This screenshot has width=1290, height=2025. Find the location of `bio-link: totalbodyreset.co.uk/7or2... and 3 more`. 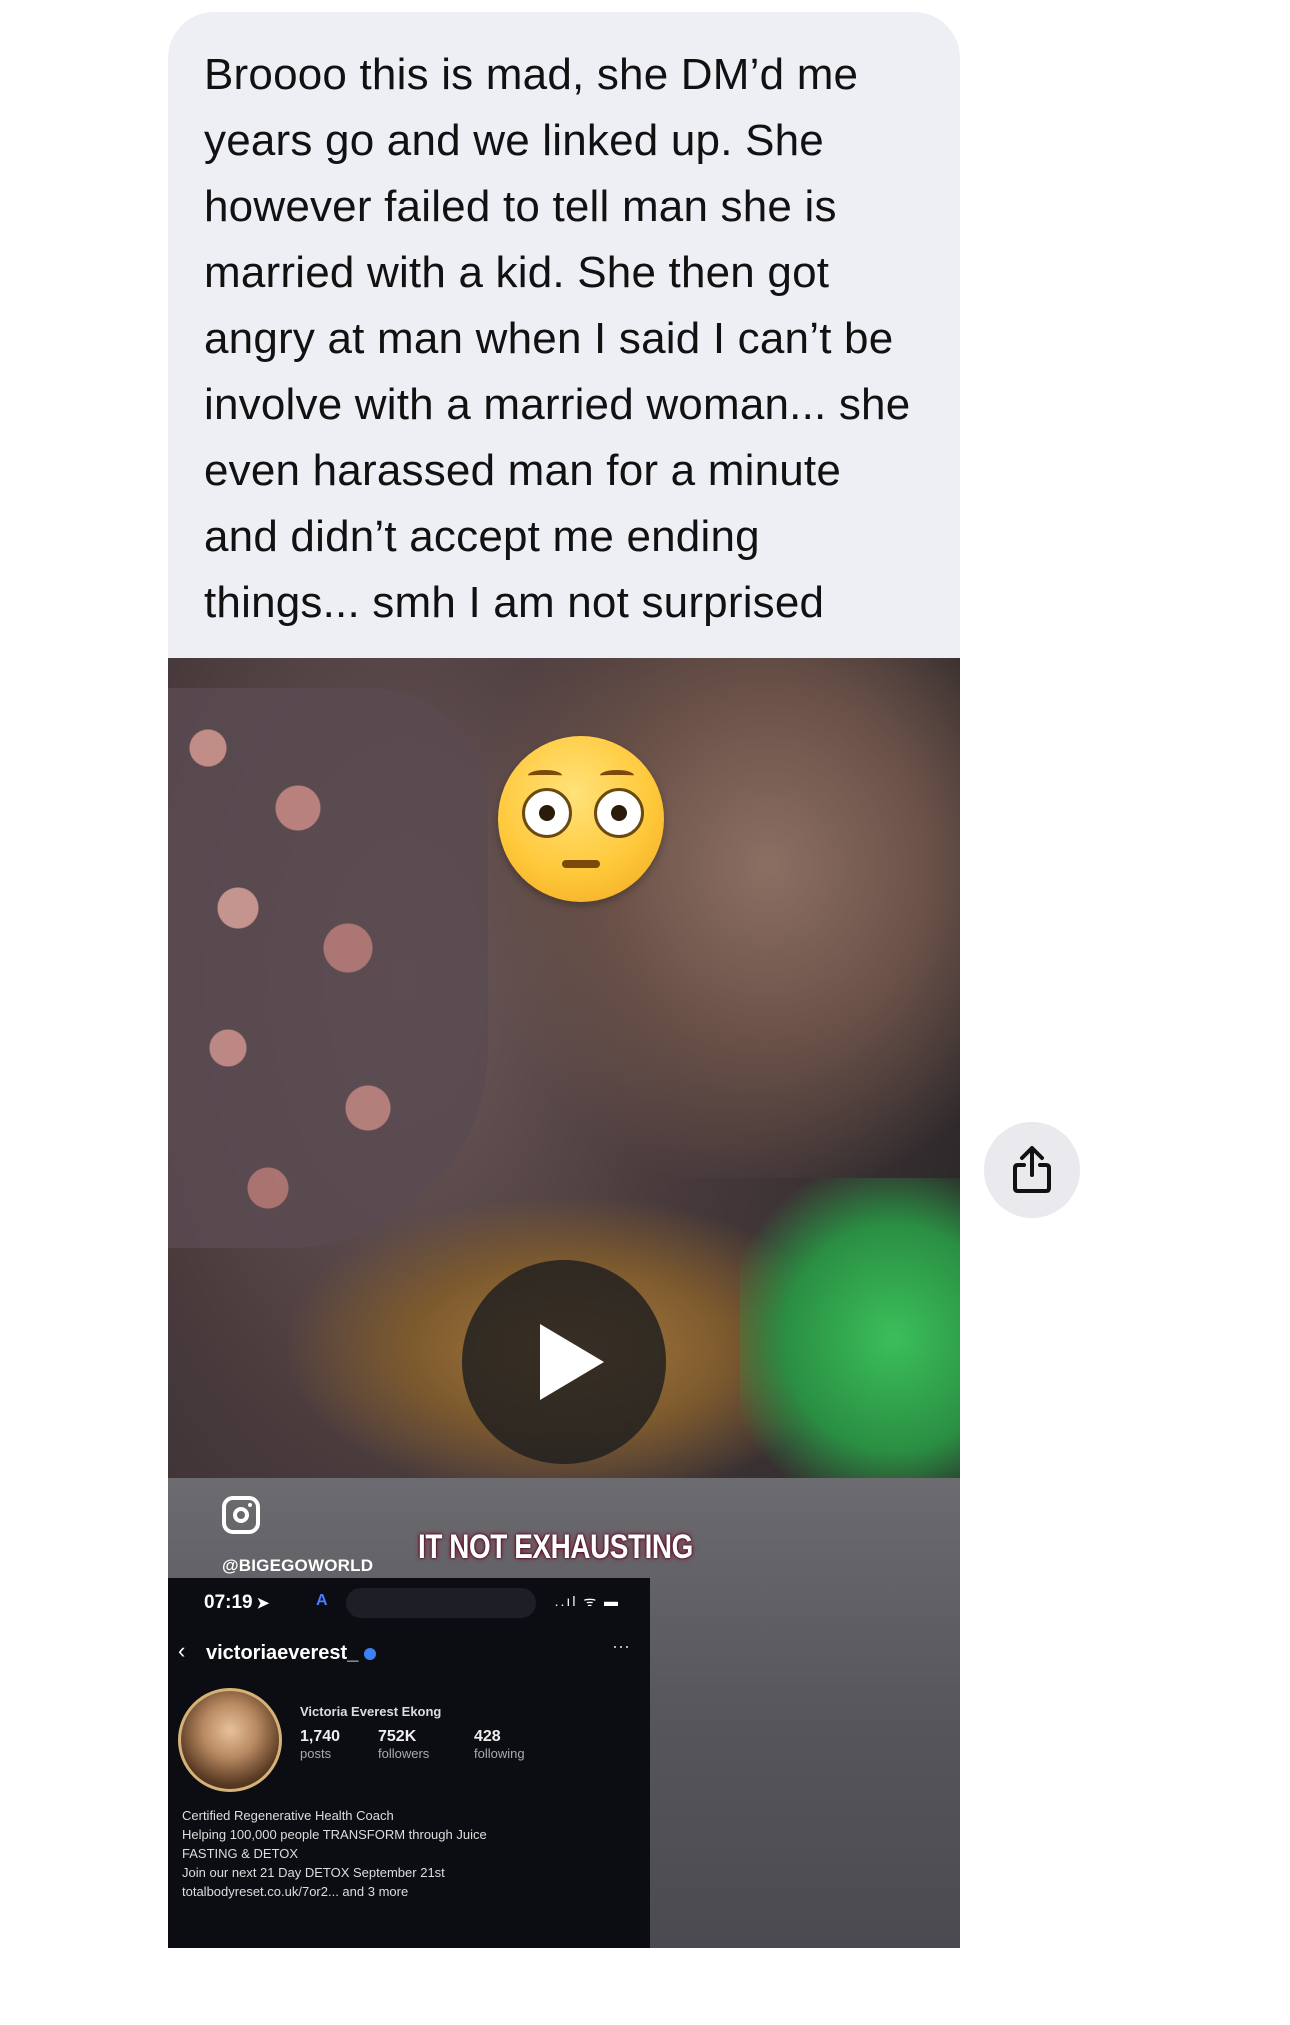

bio-link: totalbodyreset.co.uk/7or2... and 3 more is located at coordinates (295, 1891).